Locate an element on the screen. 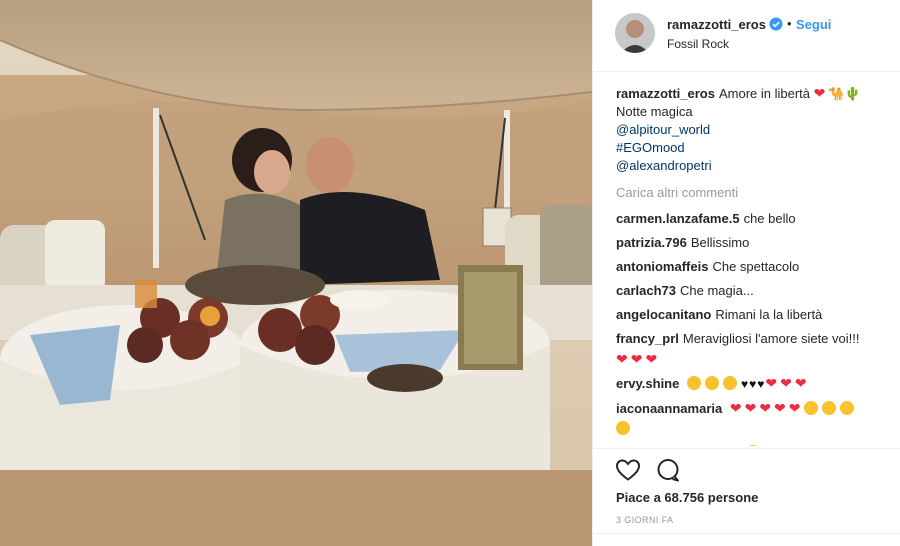 Image resolution: width=900 pixels, height=546 pixels. post-actions: Piace a 68.756 persone 3 GIORNI FA is located at coordinates (746, 497).